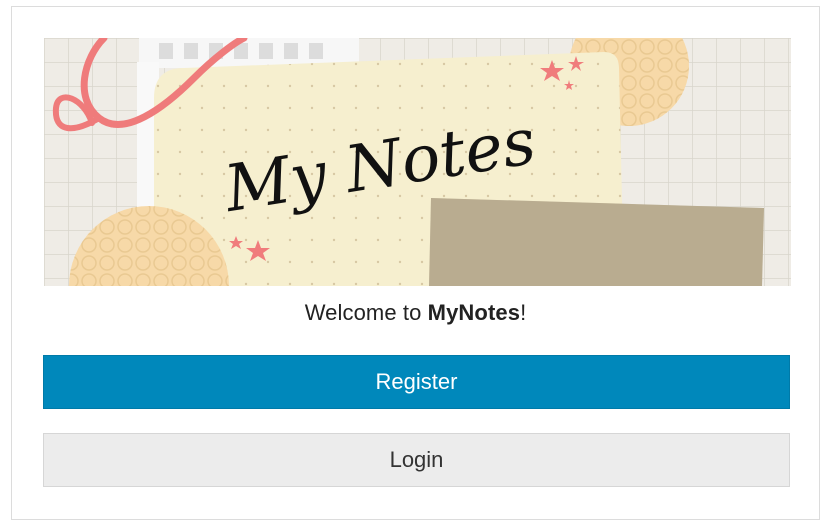  I want to click on welcome-app-name: MyNotes, so click(474, 312).